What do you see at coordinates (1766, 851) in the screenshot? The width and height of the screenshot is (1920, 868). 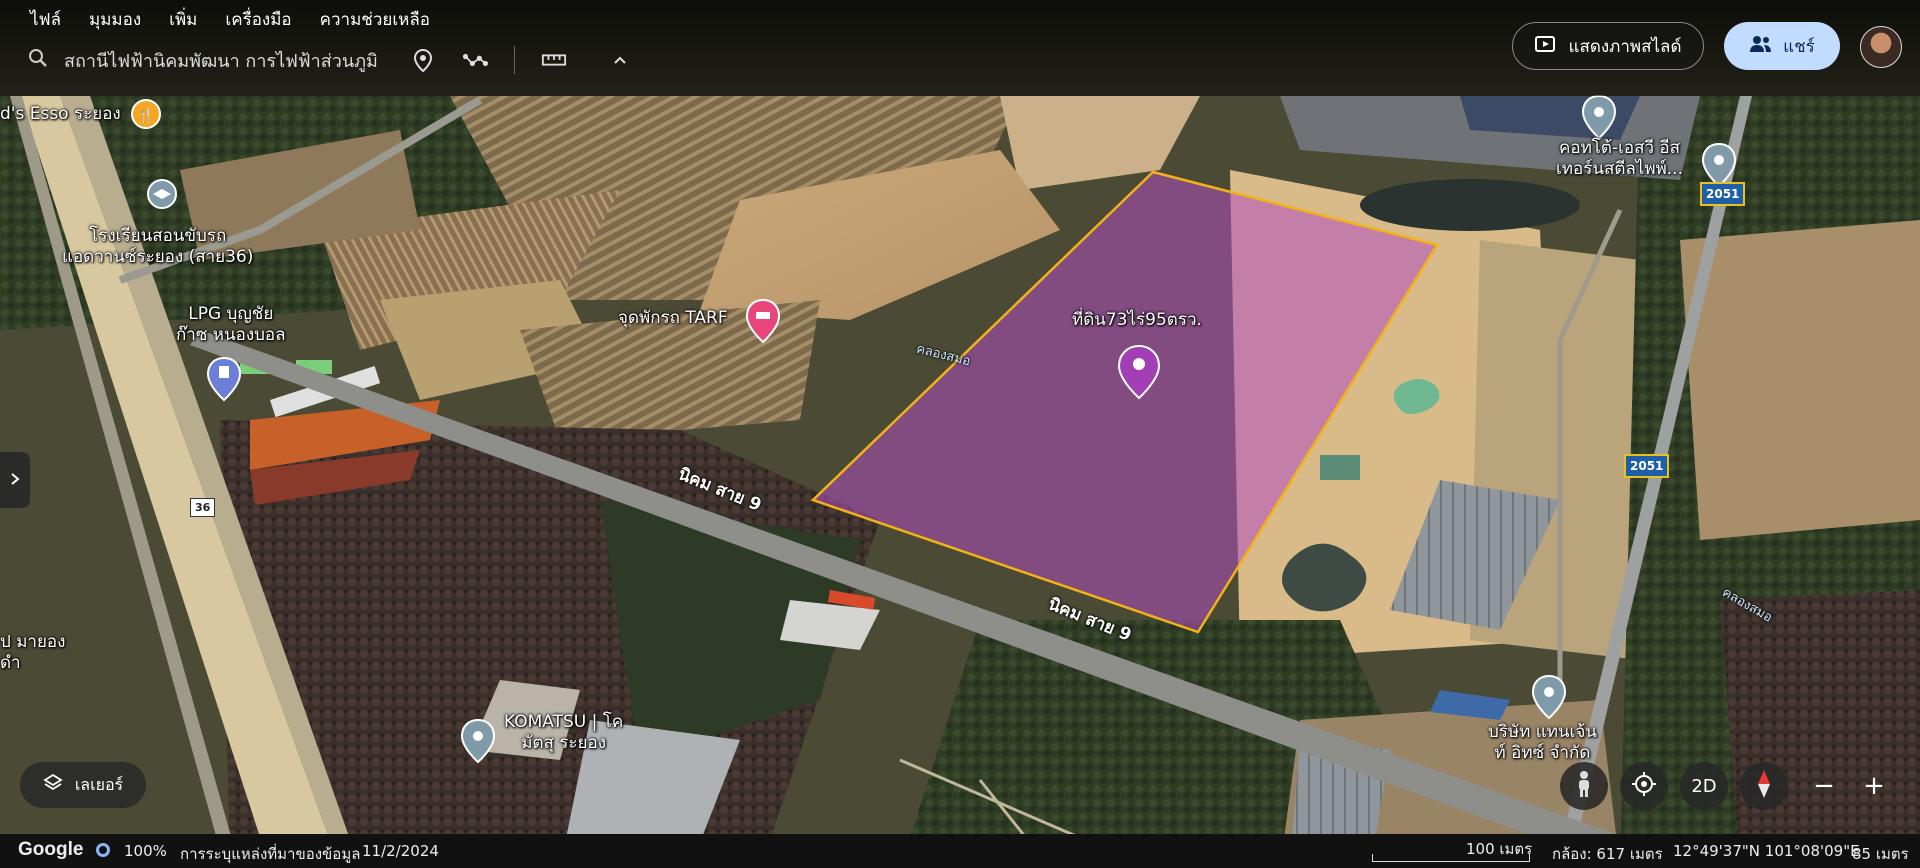 I see `coordinates: 12°49'37"N 101°08'09"E` at bounding box center [1766, 851].